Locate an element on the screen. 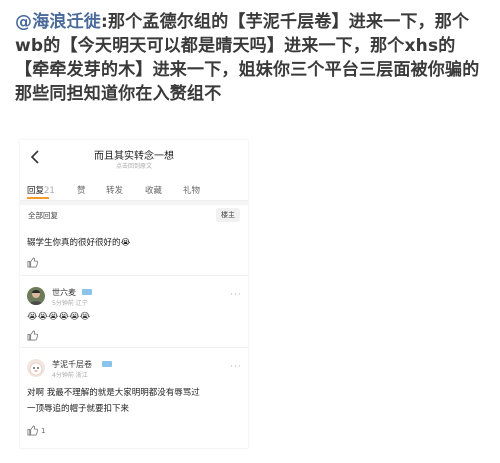 This screenshot has height=463, width=500. tab-likes: 赞 is located at coordinates (81, 190).